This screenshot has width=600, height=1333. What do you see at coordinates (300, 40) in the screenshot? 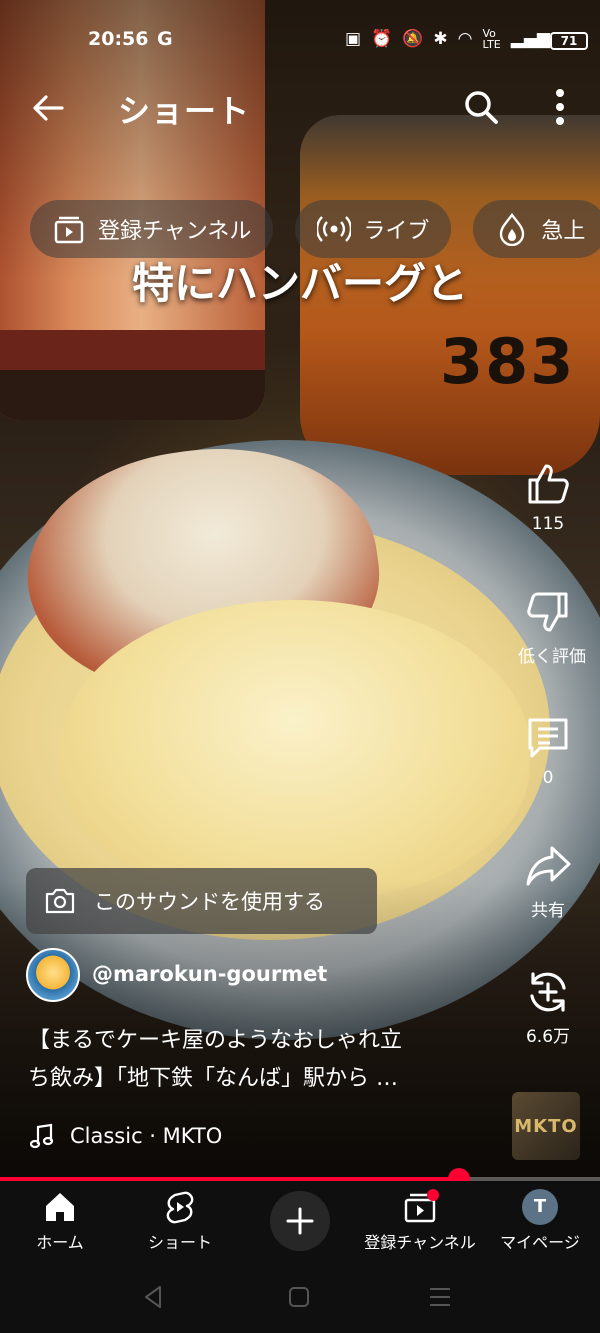
I see `status-bar: 20:56 G ▣ ⏰ 🔕 ✱ ◠ Vo LTE ▂▄▆ 71` at bounding box center [300, 40].